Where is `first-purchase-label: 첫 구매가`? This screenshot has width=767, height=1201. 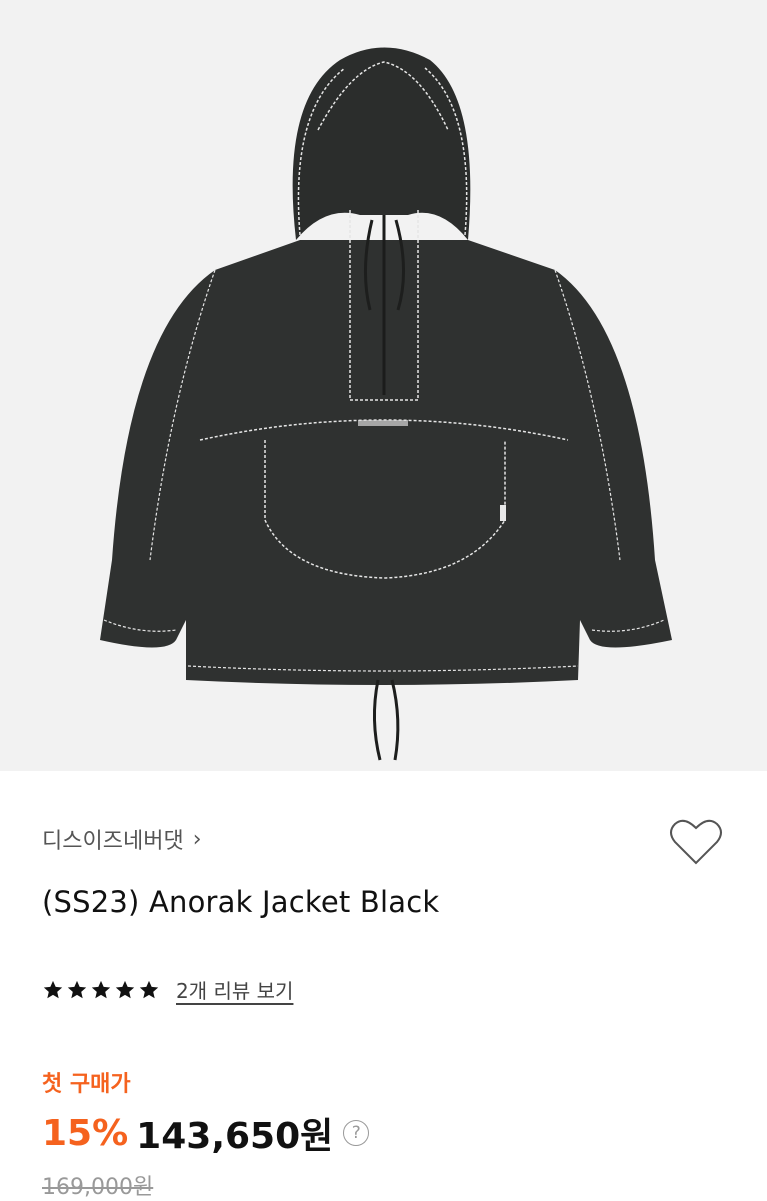
first-purchase-label: 첫 구매가 is located at coordinates (86, 1084).